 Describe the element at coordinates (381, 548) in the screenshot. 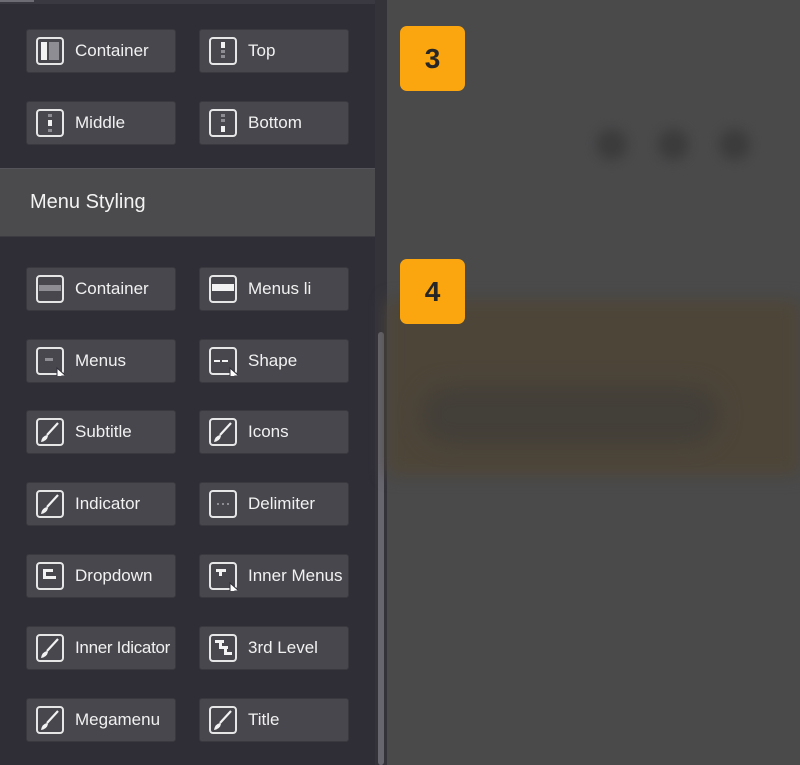

I see `scrollbar-thumb` at that location.